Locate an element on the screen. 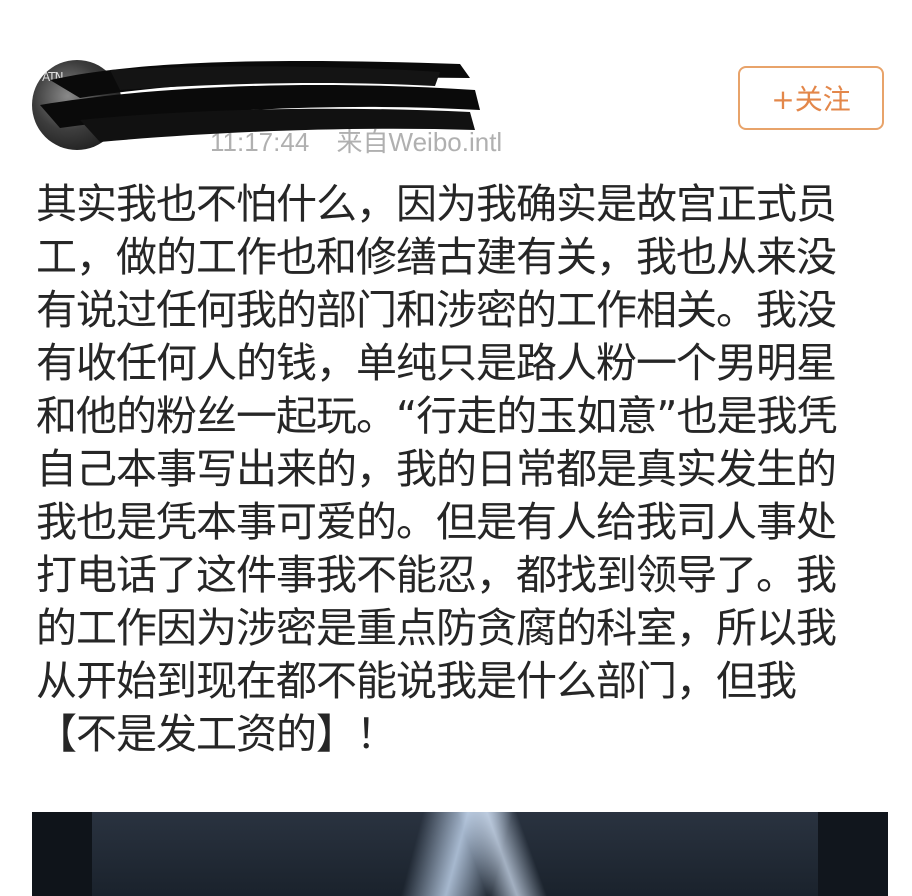 The width and height of the screenshot is (912, 896). post-line: 【不是发工资的】！ is located at coordinates (216, 734).